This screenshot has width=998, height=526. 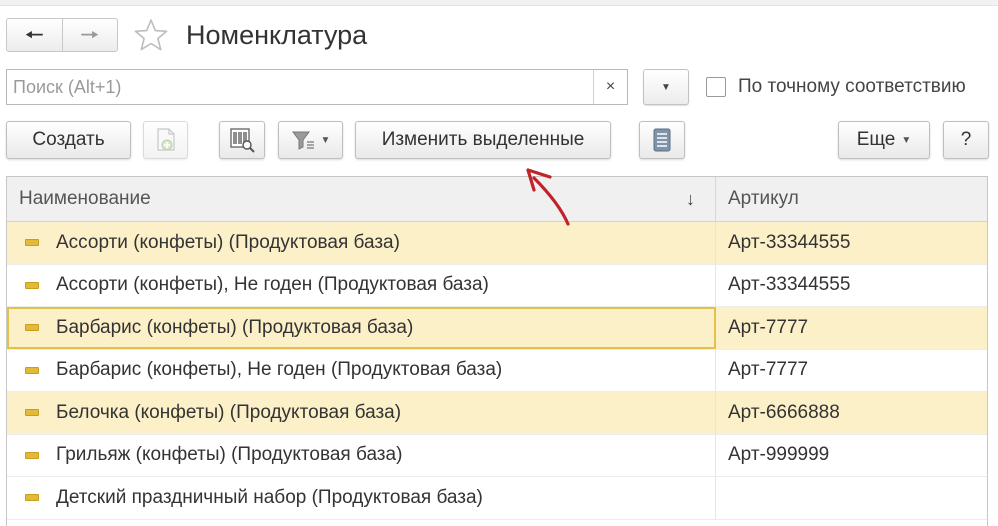 What do you see at coordinates (151, 35) in the screenshot?
I see `star-icon` at bounding box center [151, 35].